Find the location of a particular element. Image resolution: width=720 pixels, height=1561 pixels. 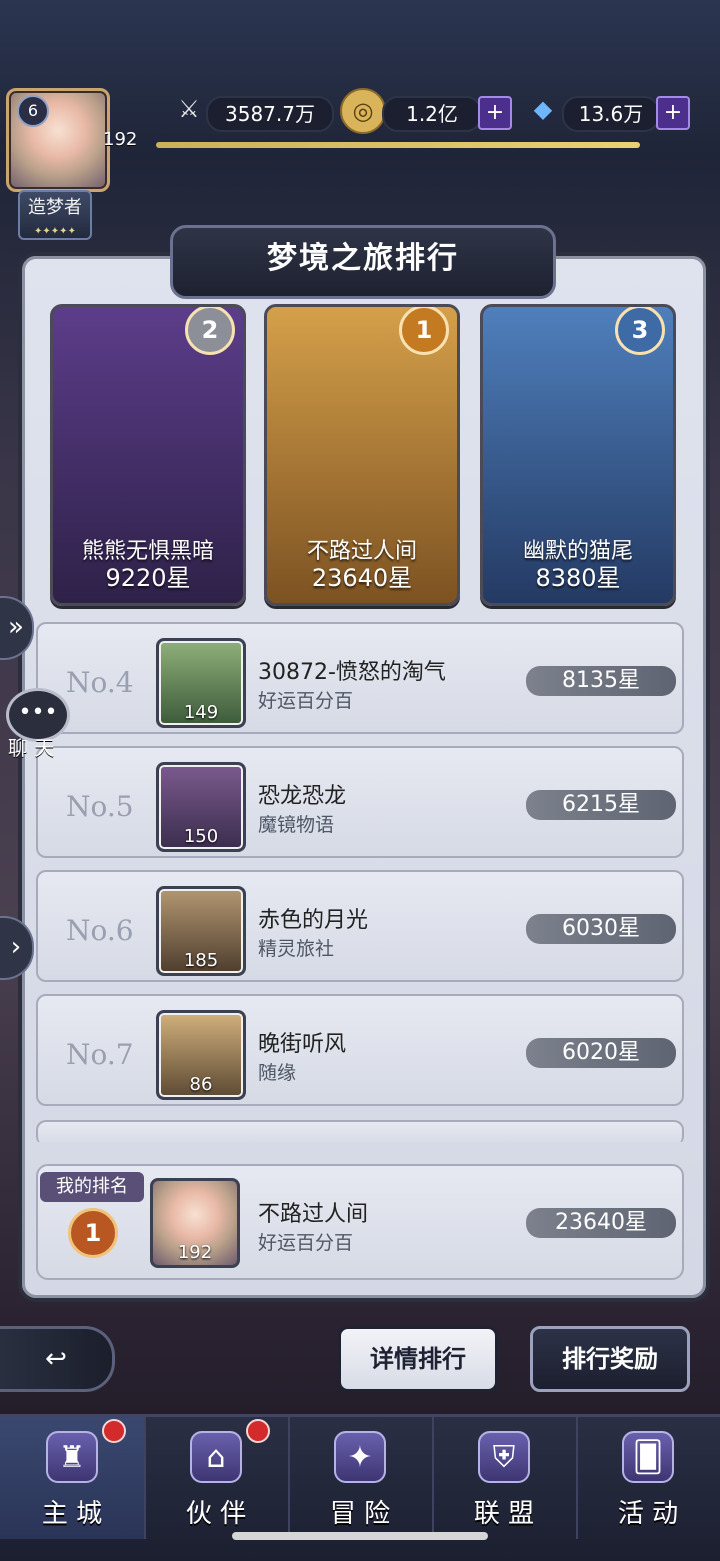

nav-alliance: ⛨ 联 盟 is located at coordinates (505, 1478).